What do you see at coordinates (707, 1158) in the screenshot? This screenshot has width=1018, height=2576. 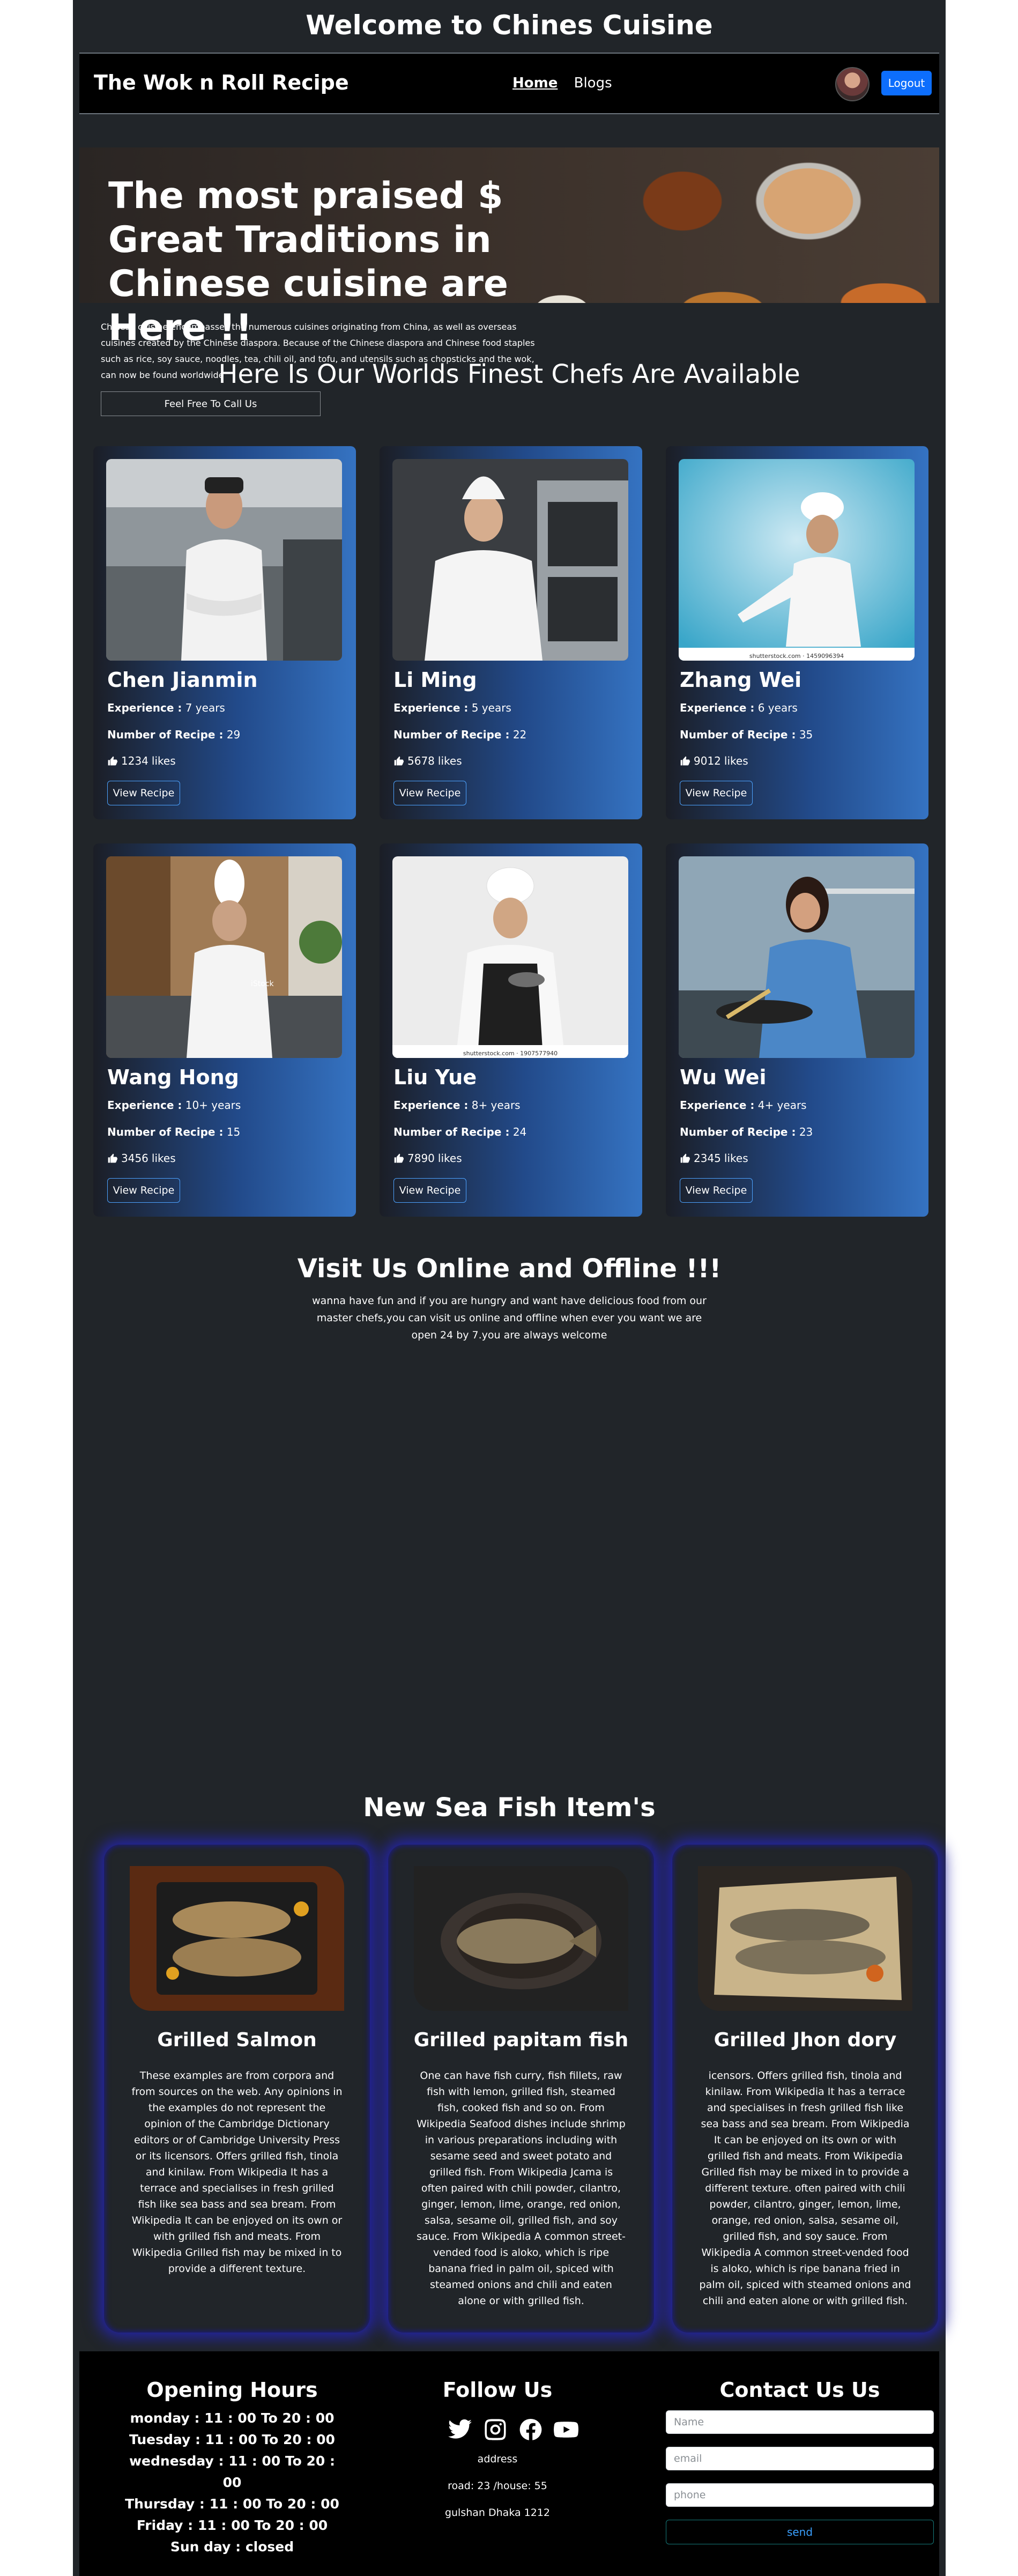 I see `likes-count: 2345` at bounding box center [707, 1158].